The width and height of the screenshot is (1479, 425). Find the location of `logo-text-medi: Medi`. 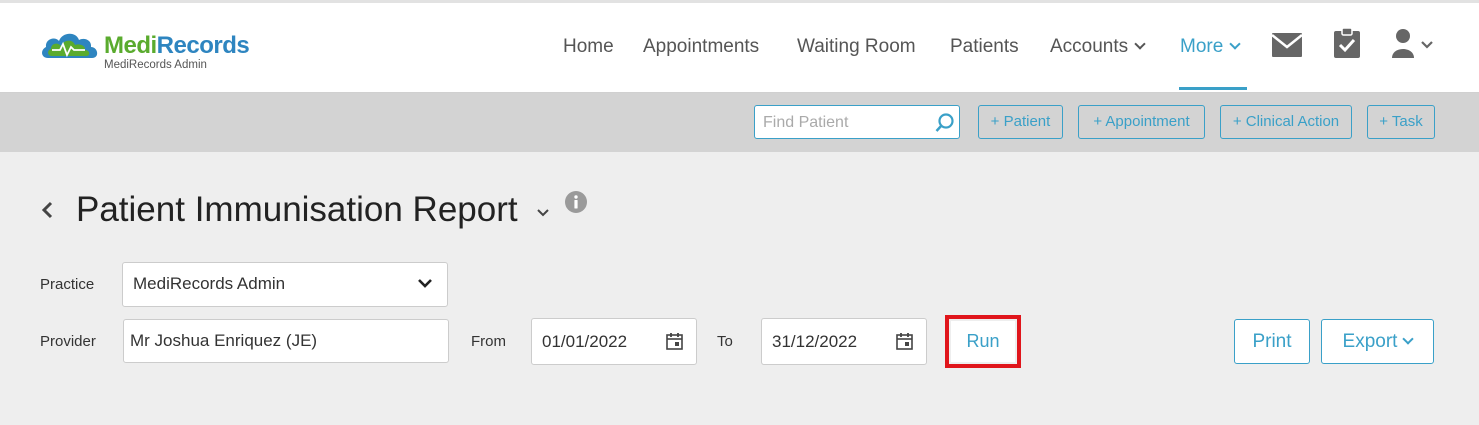

logo-text-medi: Medi is located at coordinates (130, 45).